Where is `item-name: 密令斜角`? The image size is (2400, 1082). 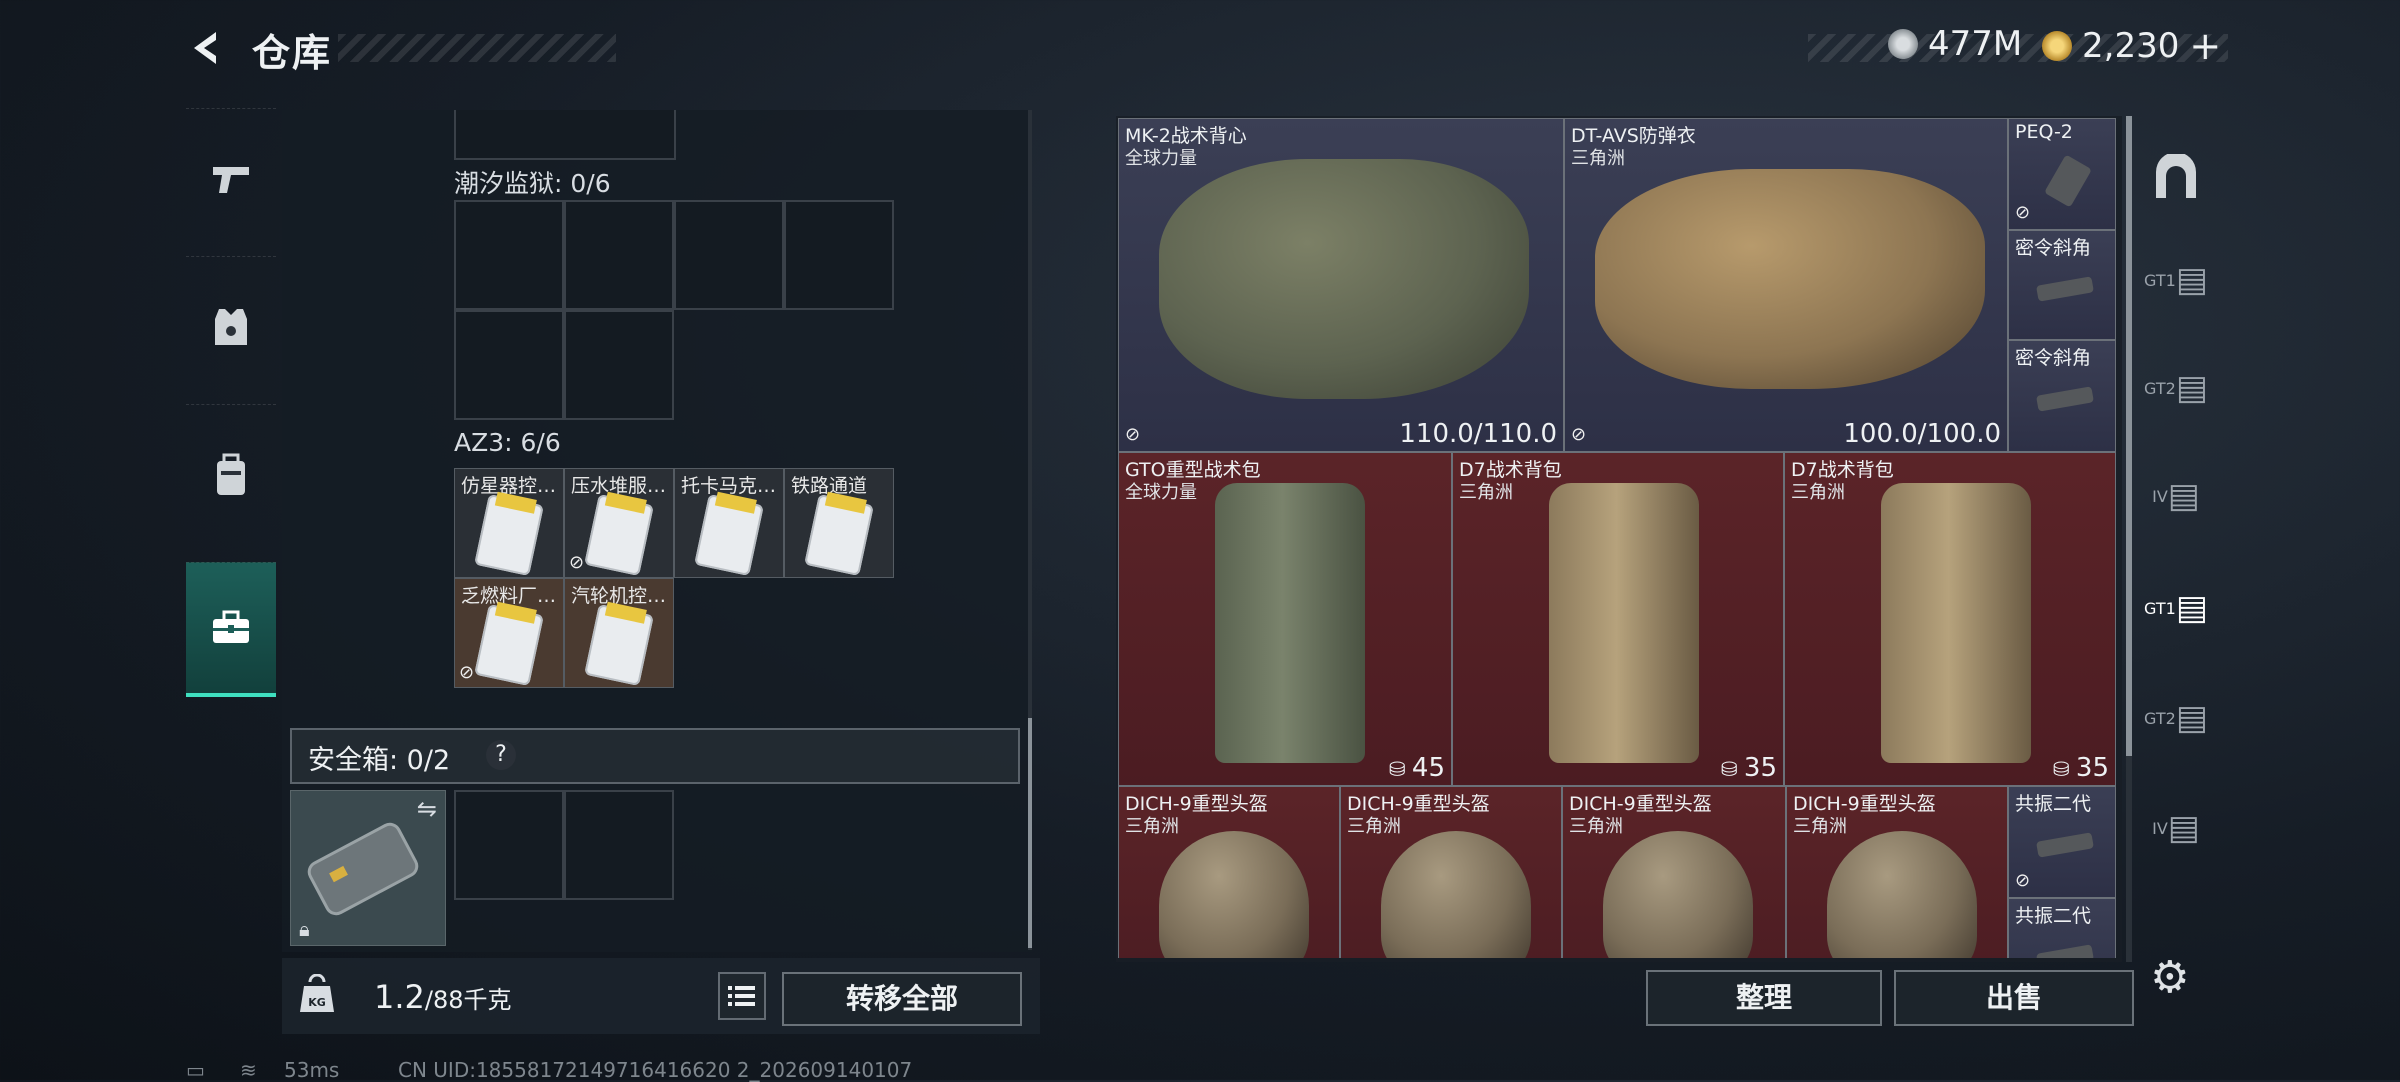 item-name: 密令斜角 is located at coordinates (2053, 358).